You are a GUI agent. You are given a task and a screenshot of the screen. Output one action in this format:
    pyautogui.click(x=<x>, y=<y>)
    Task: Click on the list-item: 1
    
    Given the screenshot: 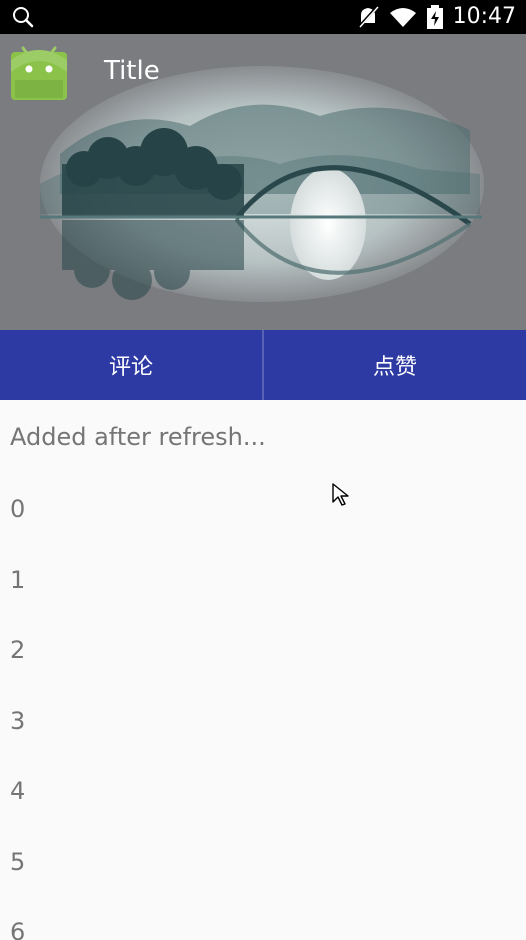 What is the action you would take?
    pyautogui.click(x=263, y=580)
    